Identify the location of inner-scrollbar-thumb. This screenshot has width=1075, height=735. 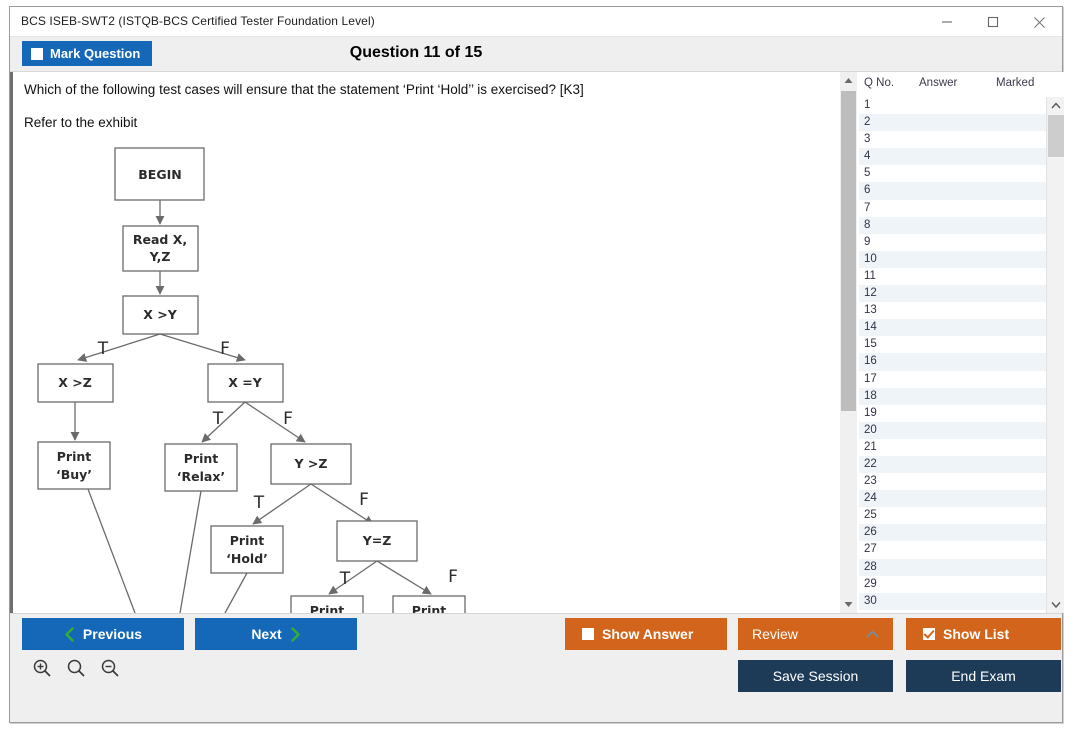
(1056, 136).